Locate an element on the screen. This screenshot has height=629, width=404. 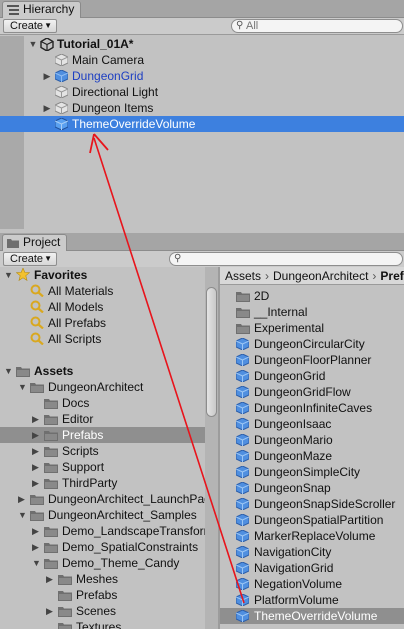
favorite-item: All Prefabs is located at coordinates (102, 323).